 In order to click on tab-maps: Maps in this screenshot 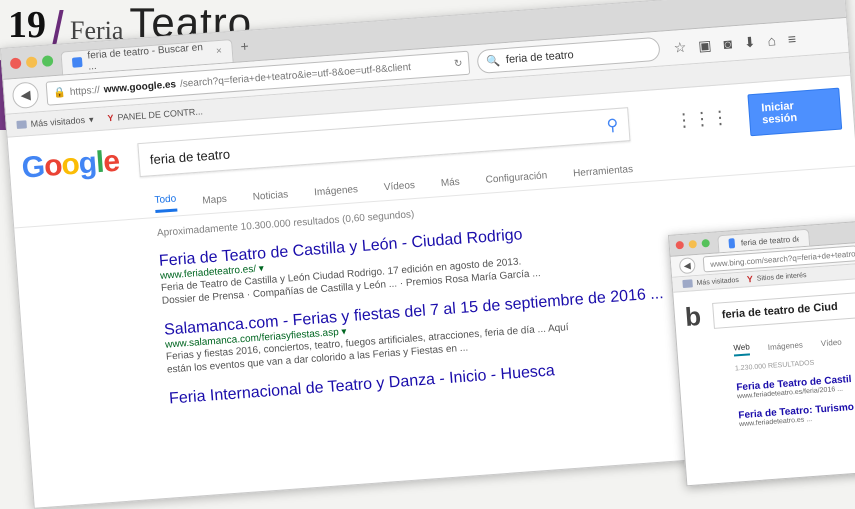, I will do `click(214, 199)`.